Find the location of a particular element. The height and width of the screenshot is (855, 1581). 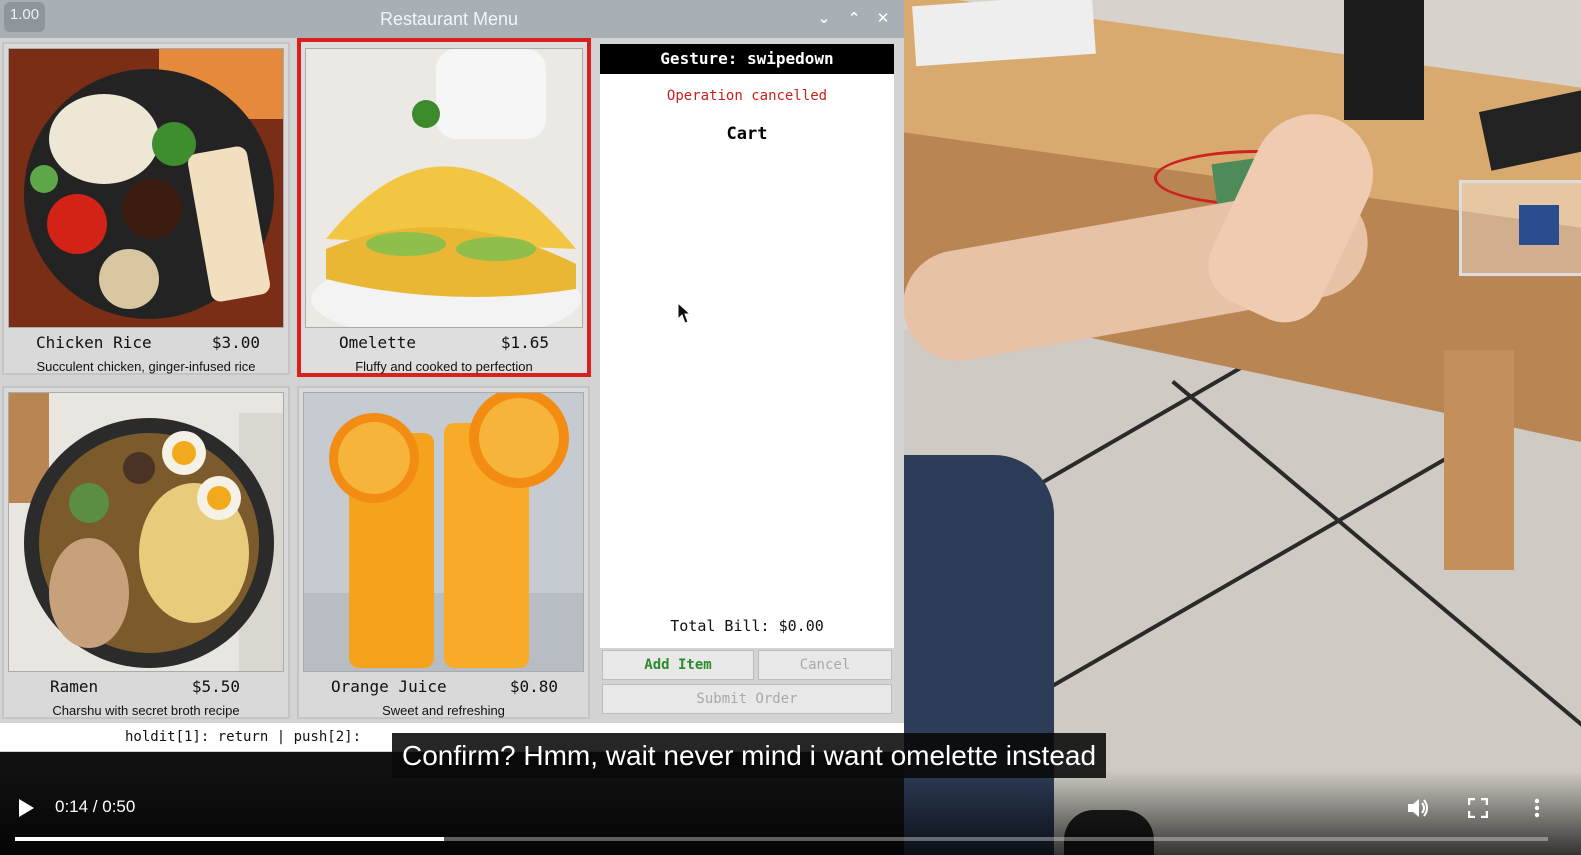

item-price: $3.00 is located at coordinates (235, 342).